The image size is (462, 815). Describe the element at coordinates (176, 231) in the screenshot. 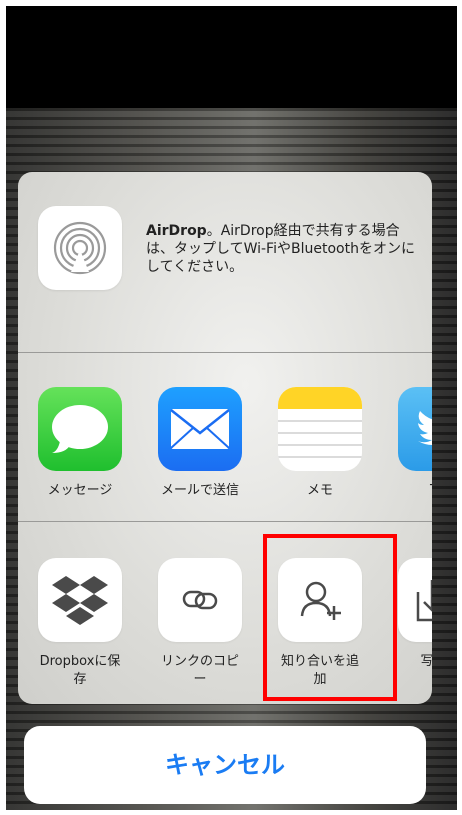

I see `airdrop-title: AirDrop` at that location.